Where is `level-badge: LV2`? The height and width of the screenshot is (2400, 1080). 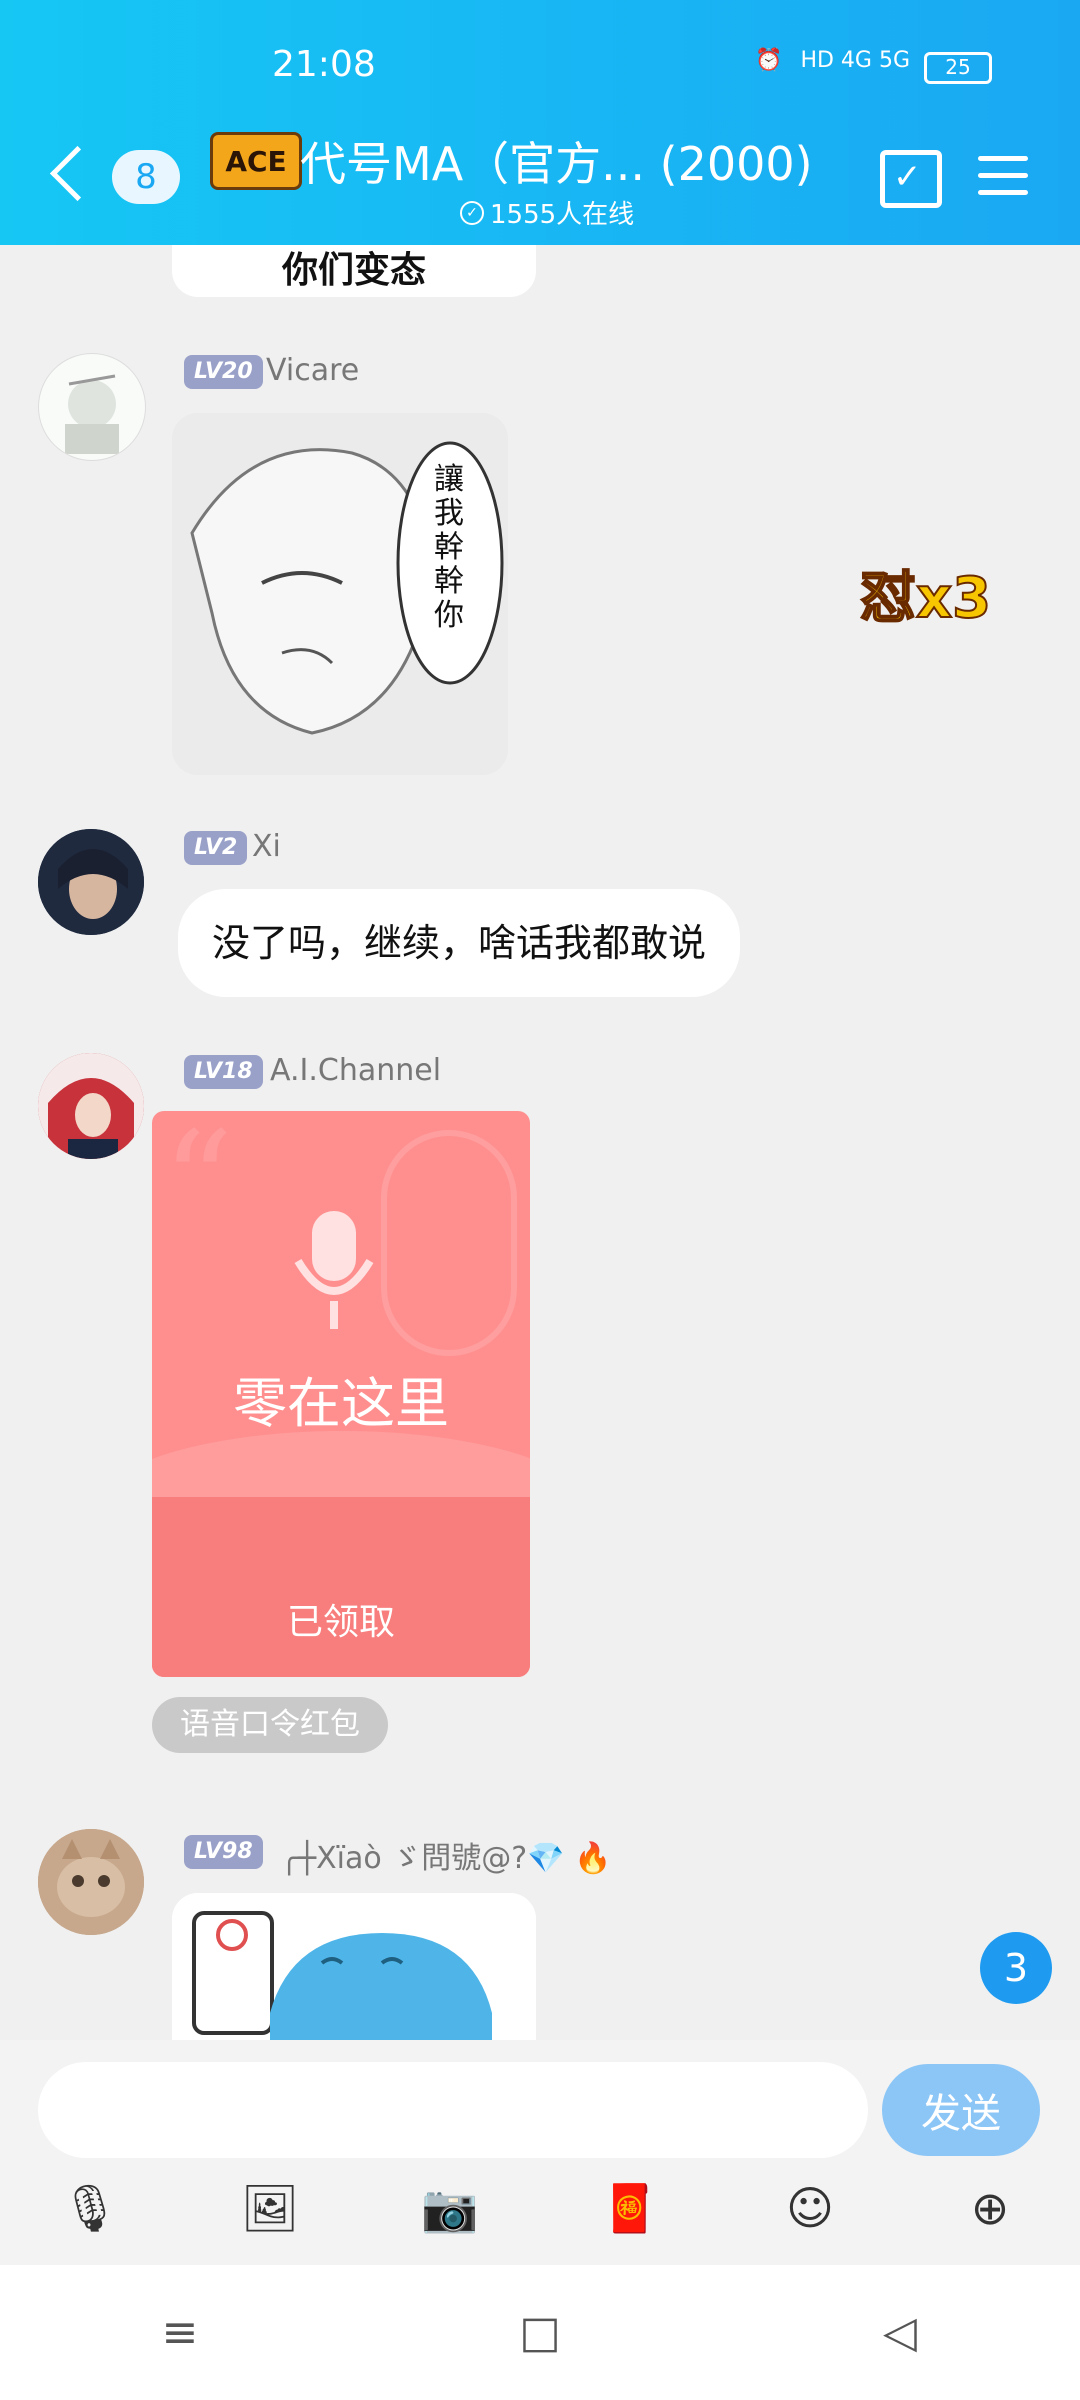
level-badge: LV2 is located at coordinates (216, 848).